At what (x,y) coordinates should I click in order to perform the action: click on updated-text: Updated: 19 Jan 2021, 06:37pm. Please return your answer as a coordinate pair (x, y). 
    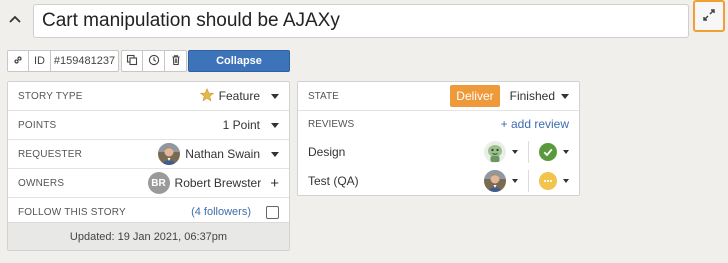
    Looking at the image, I should click on (148, 236).